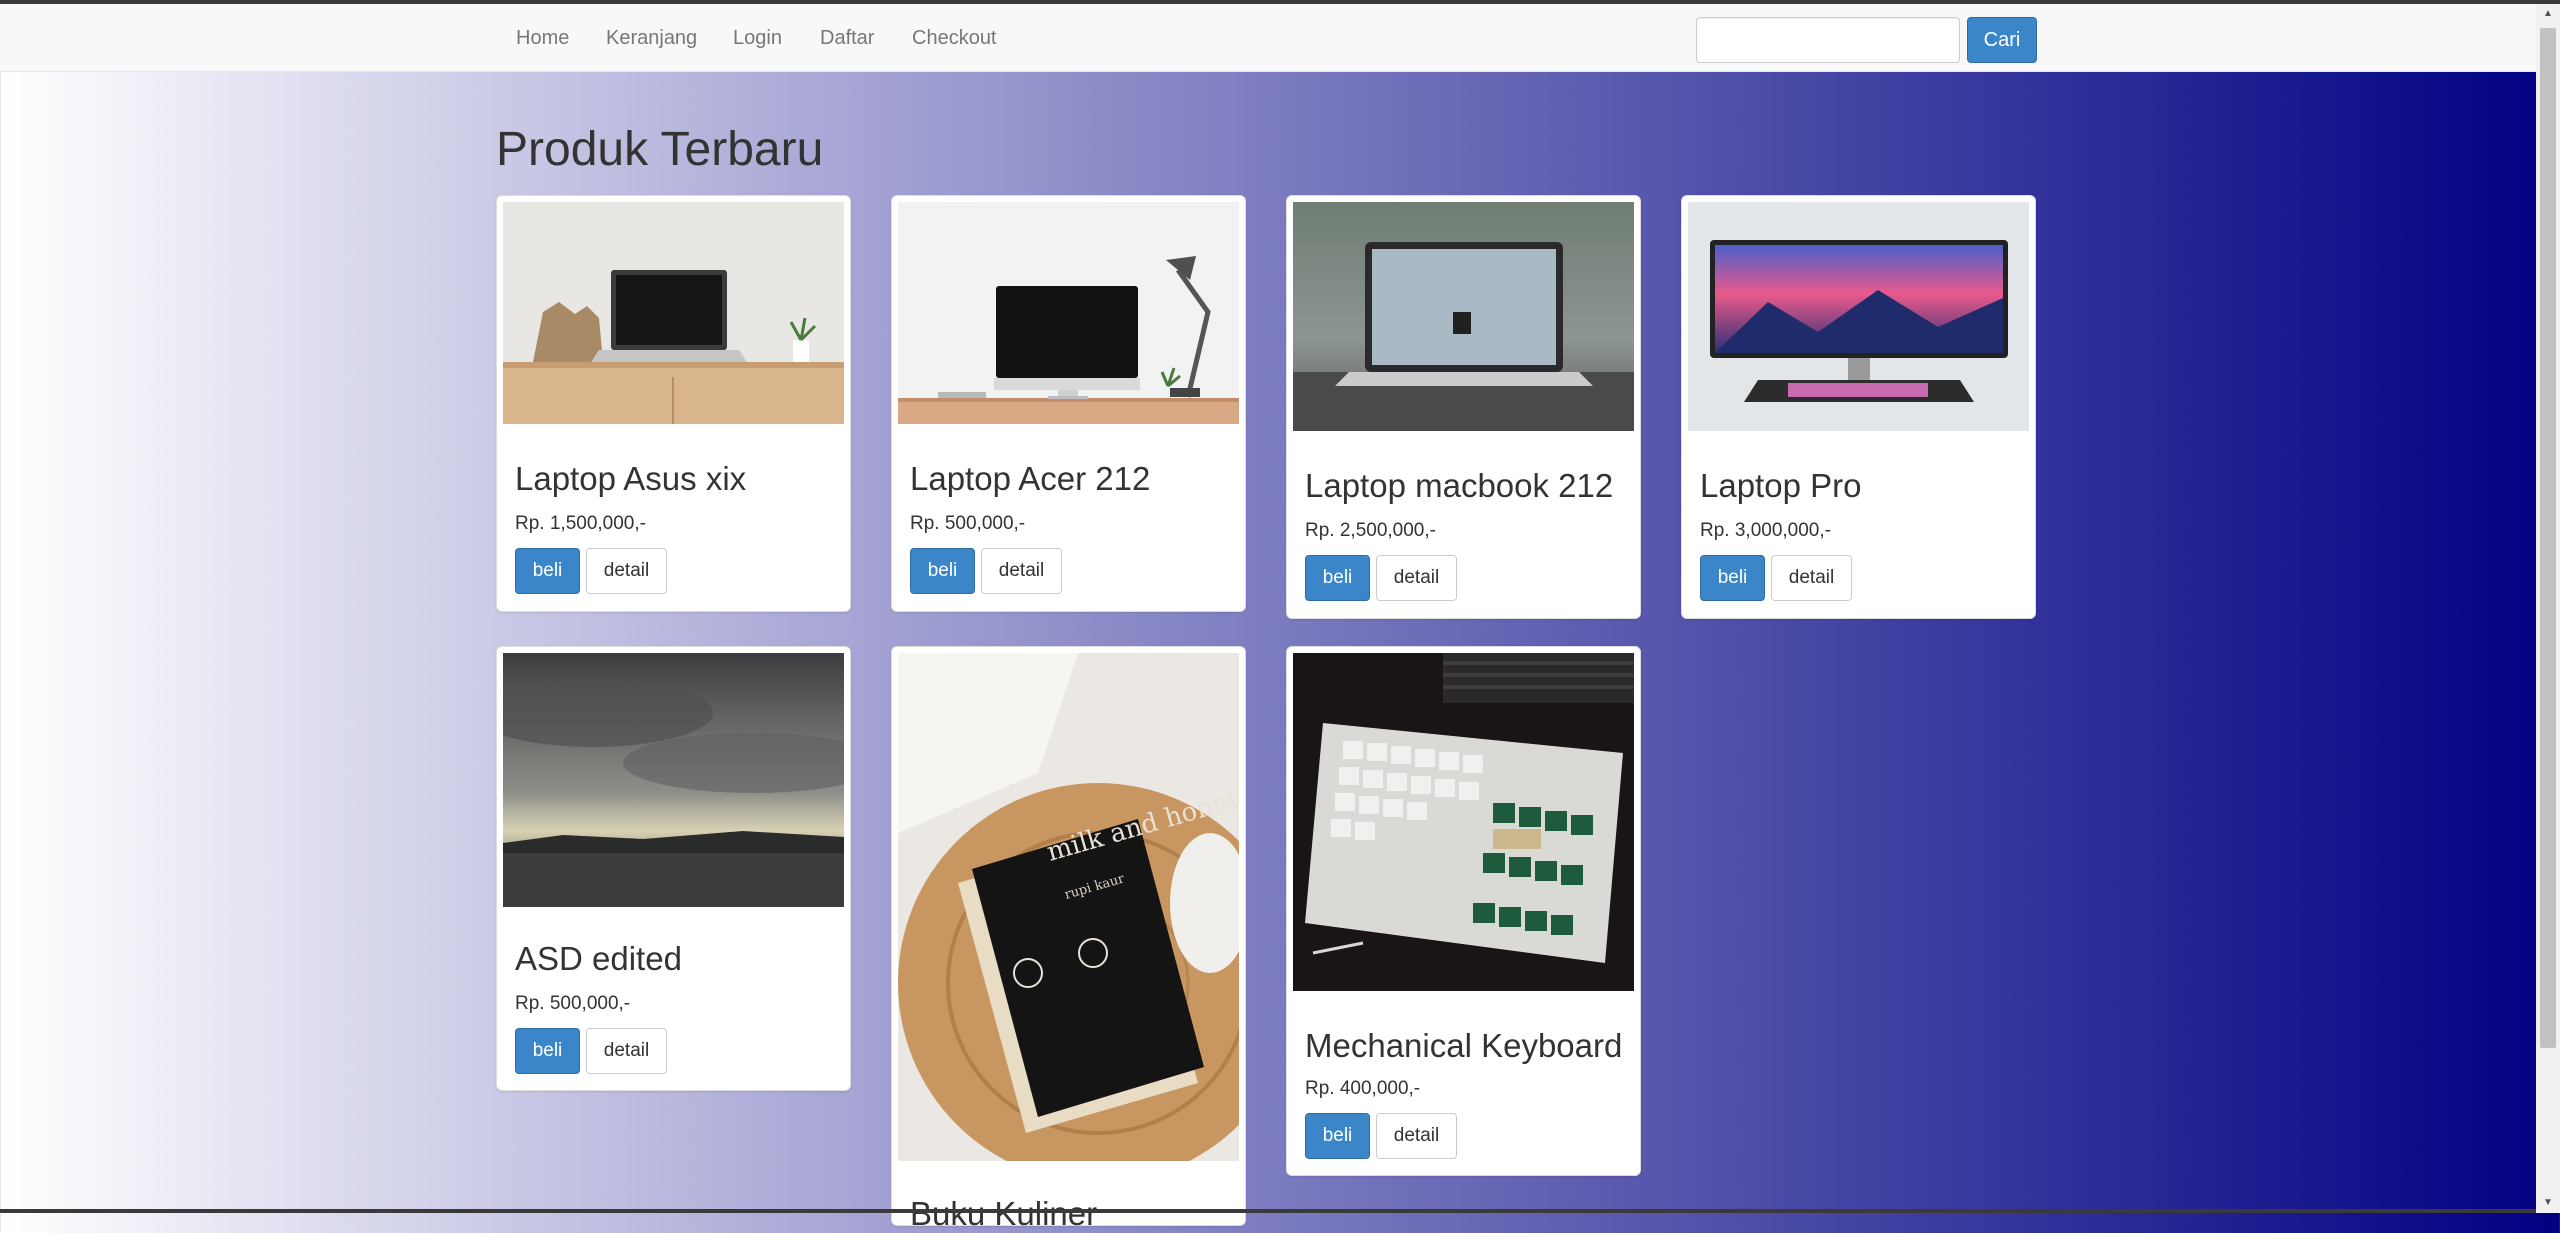 The image size is (2560, 1233). Describe the element at coordinates (757, 38) in the screenshot. I see `nav-login: Login` at that location.